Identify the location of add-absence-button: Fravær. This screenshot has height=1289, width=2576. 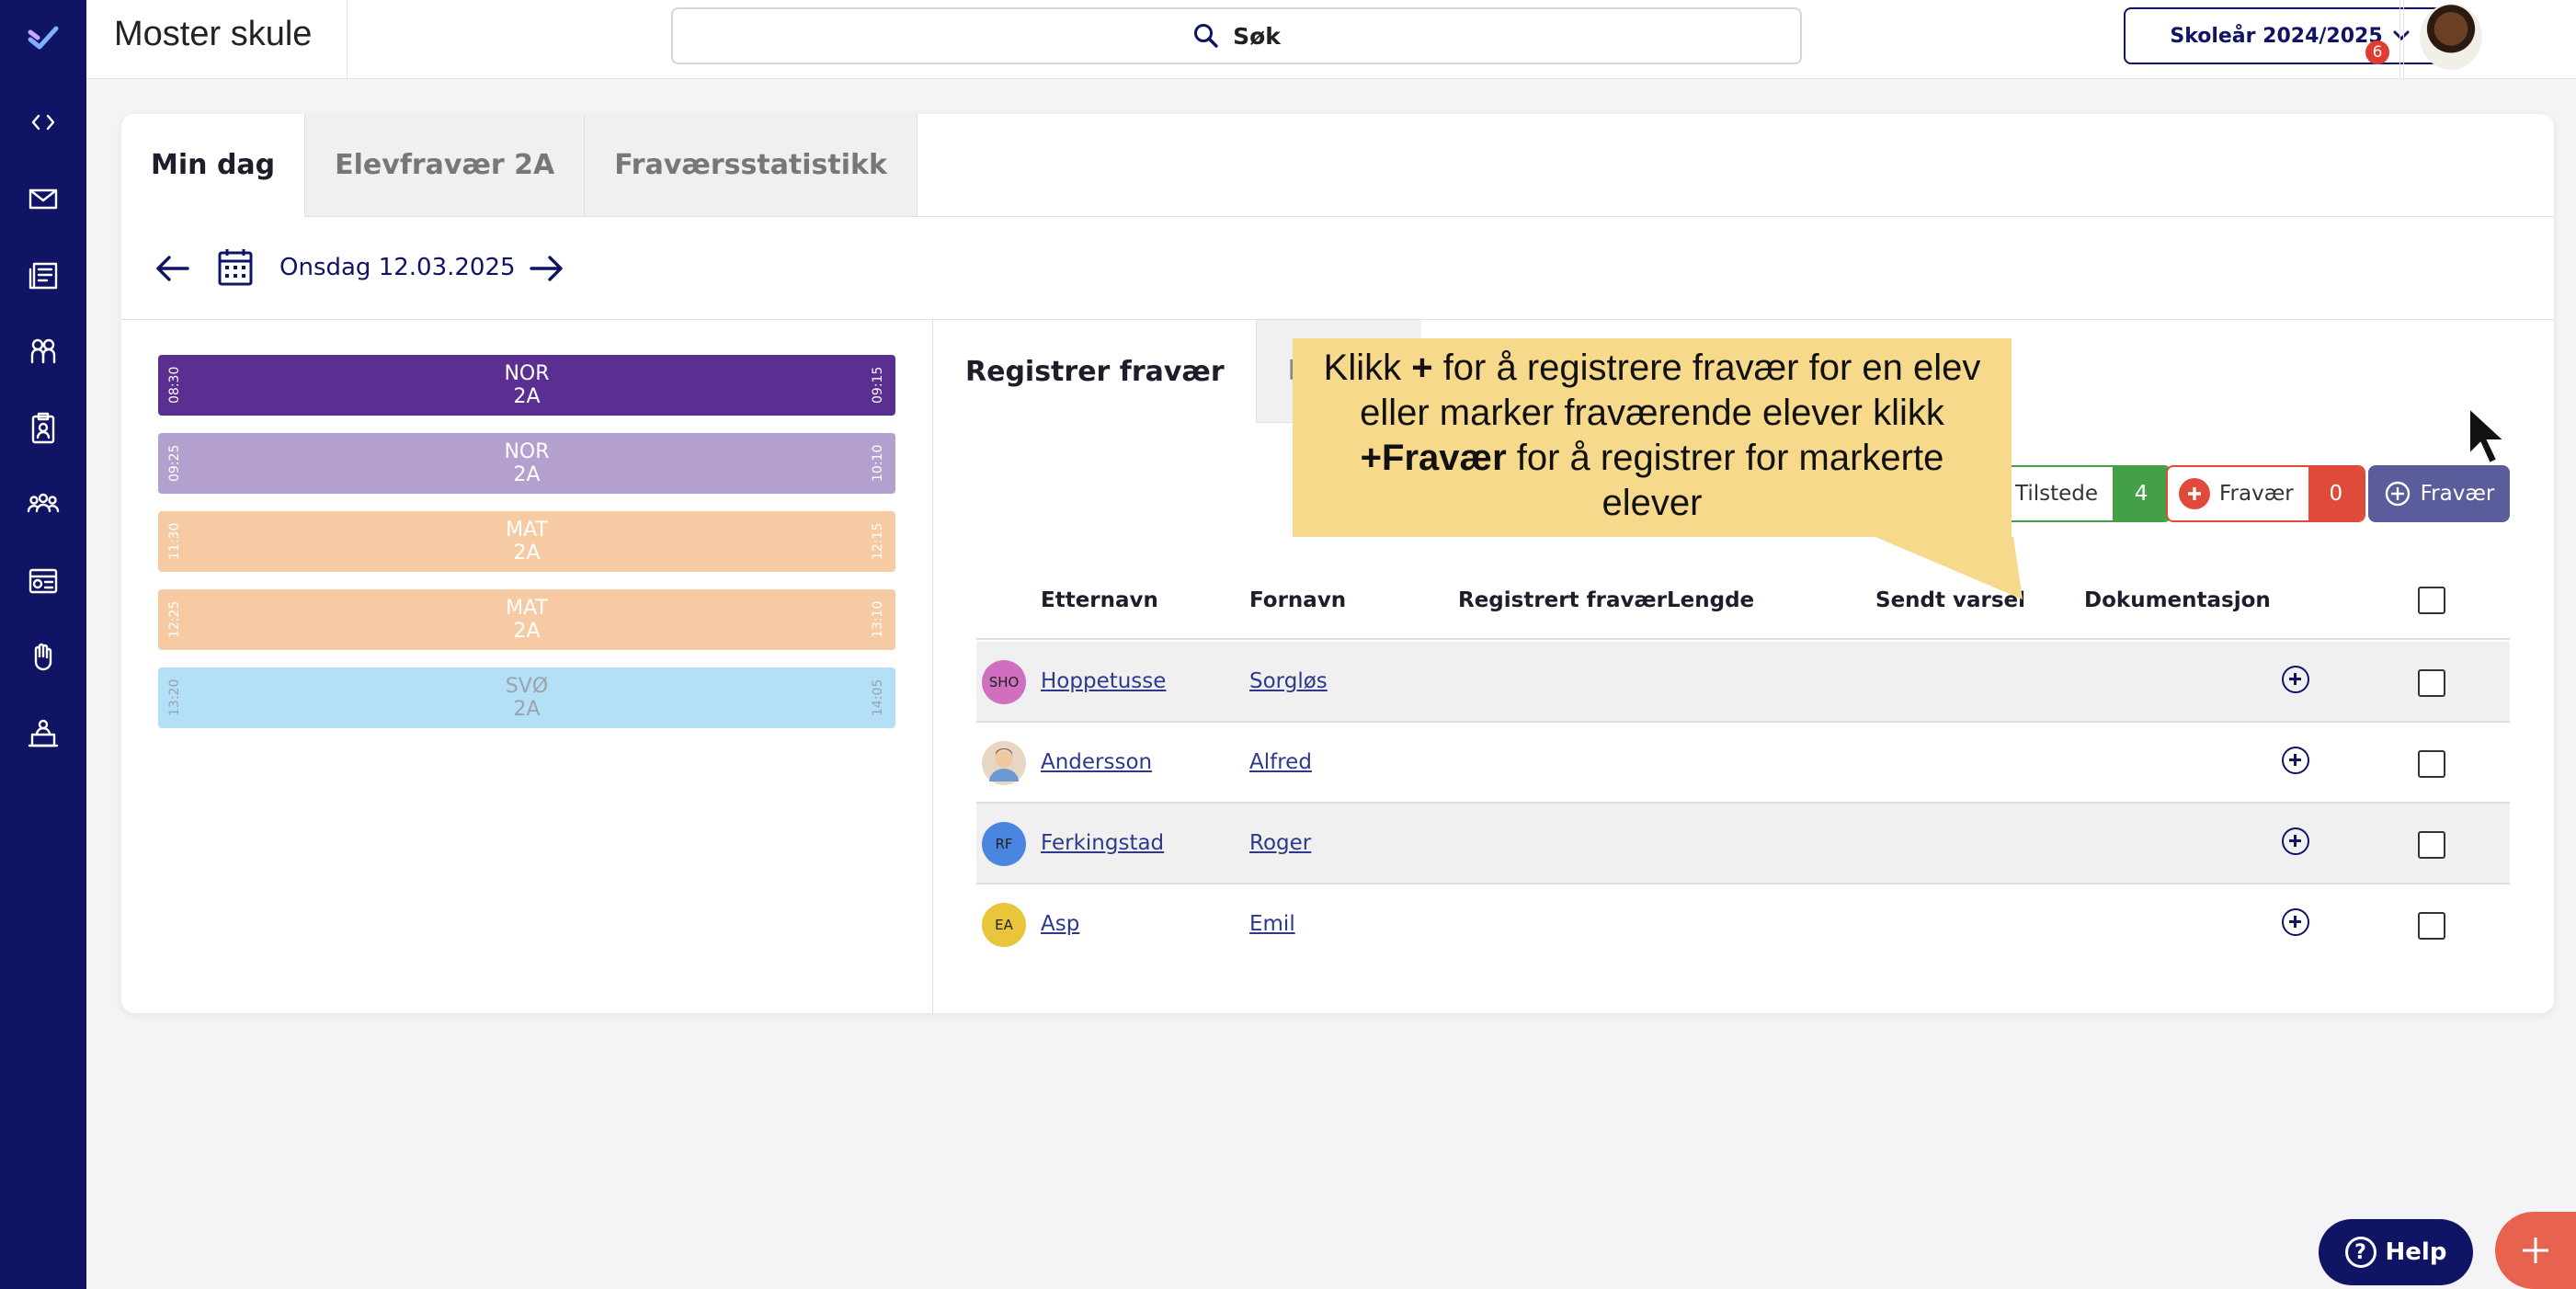
(2439, 493).